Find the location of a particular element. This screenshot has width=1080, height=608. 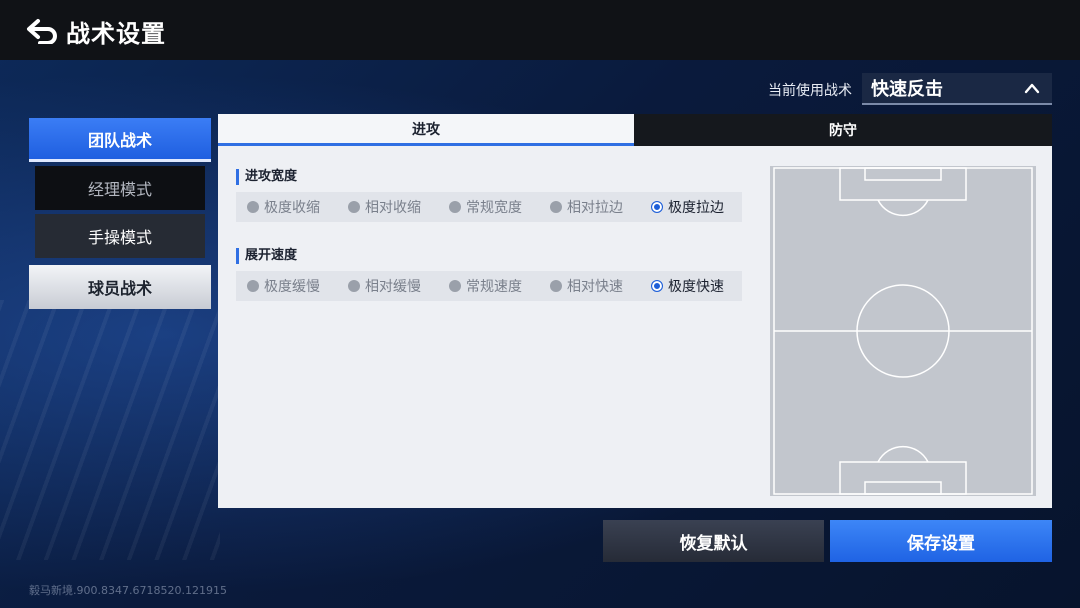

section-title-attack-width: 进攻宽度 is located at coordinates (266, 177).